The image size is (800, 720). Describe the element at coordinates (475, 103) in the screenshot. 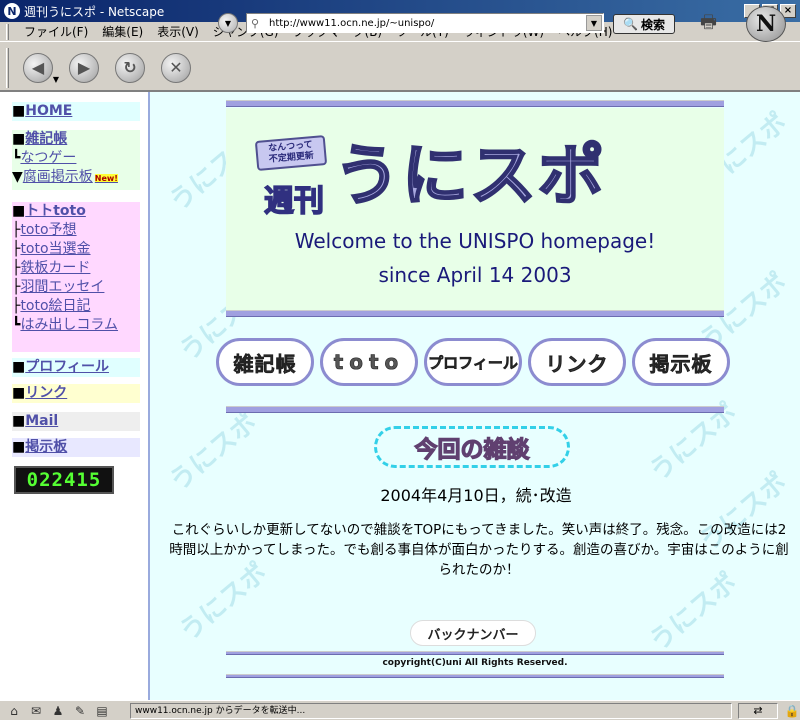

I see `top-divider` at that location.